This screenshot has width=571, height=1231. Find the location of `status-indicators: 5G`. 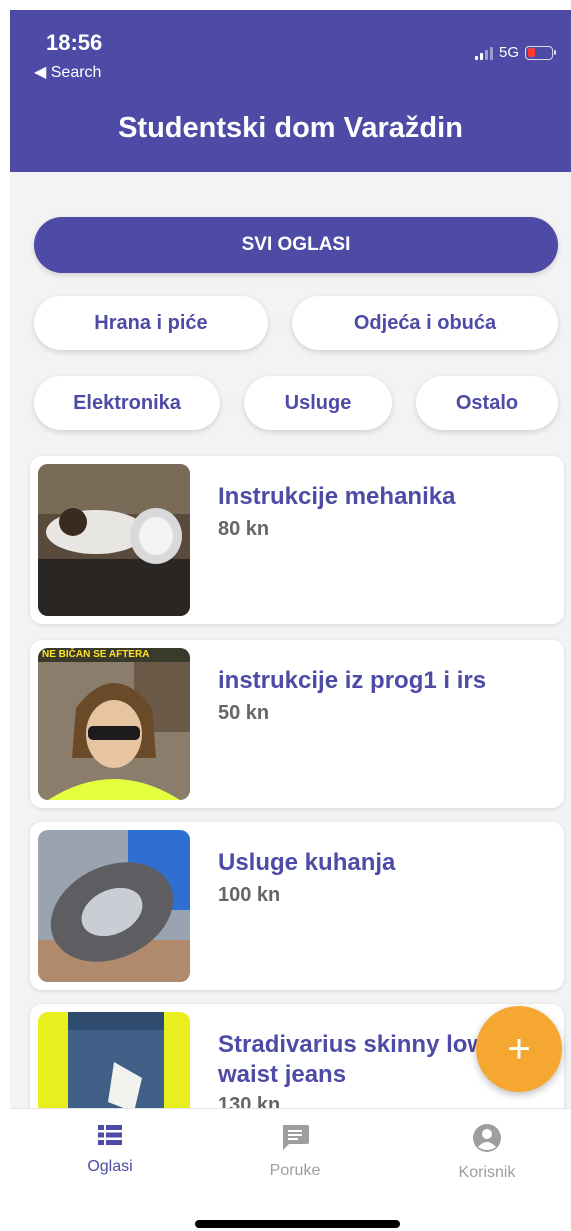

status-indicators: 5G is located at coordinates (515, 52).